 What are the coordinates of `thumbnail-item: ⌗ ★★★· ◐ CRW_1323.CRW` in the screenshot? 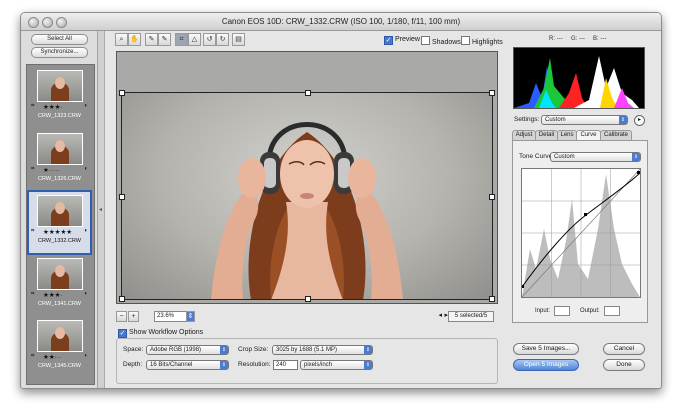 It's located at (59, 97).